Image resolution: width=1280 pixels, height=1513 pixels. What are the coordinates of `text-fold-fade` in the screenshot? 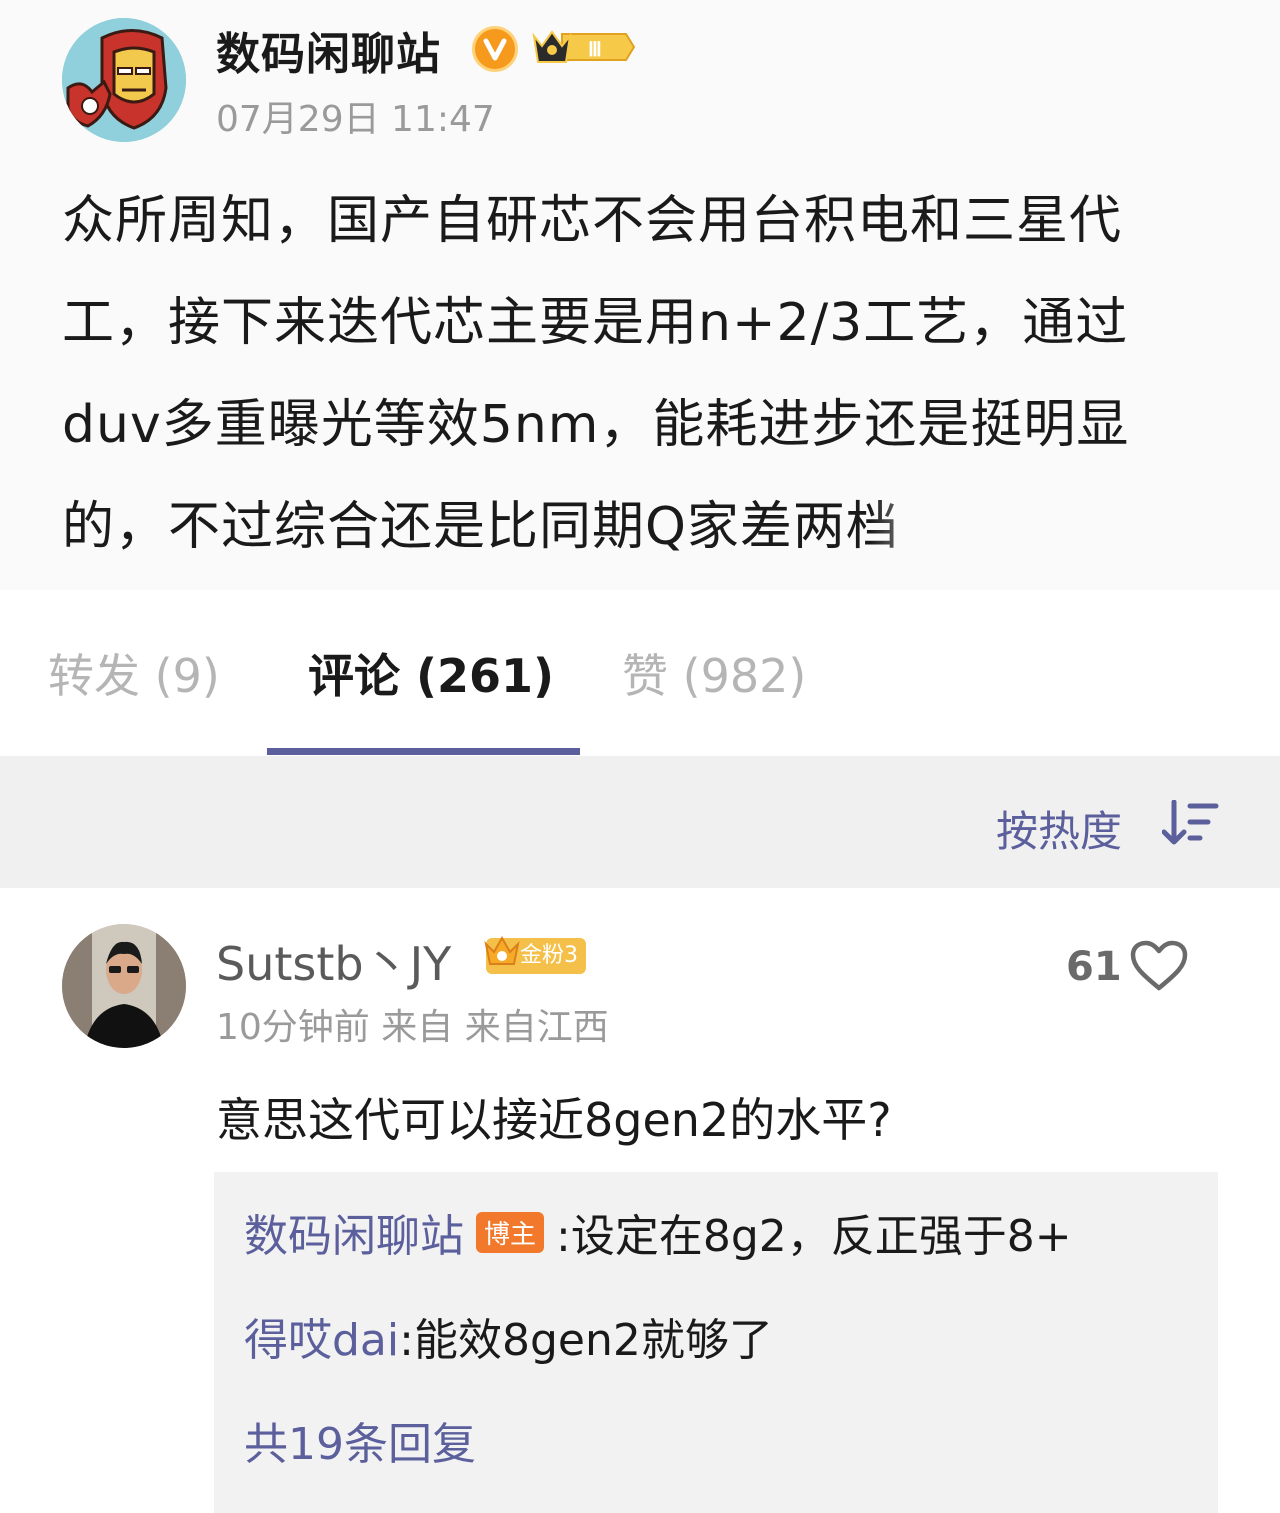 It's located at (910, 518).